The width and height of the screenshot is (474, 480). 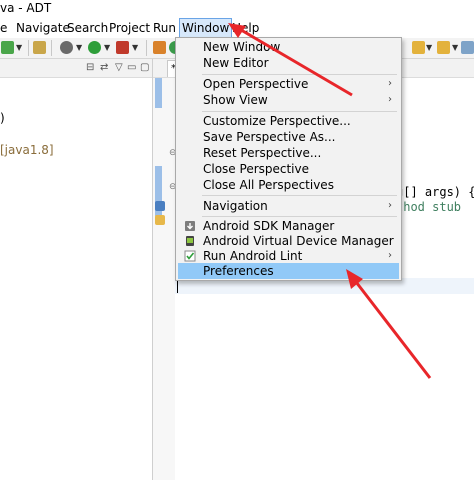 I want to click on menu-item-android-virtual-device-manager: Android Virtual Device Manager, so click(x=288, y=241).